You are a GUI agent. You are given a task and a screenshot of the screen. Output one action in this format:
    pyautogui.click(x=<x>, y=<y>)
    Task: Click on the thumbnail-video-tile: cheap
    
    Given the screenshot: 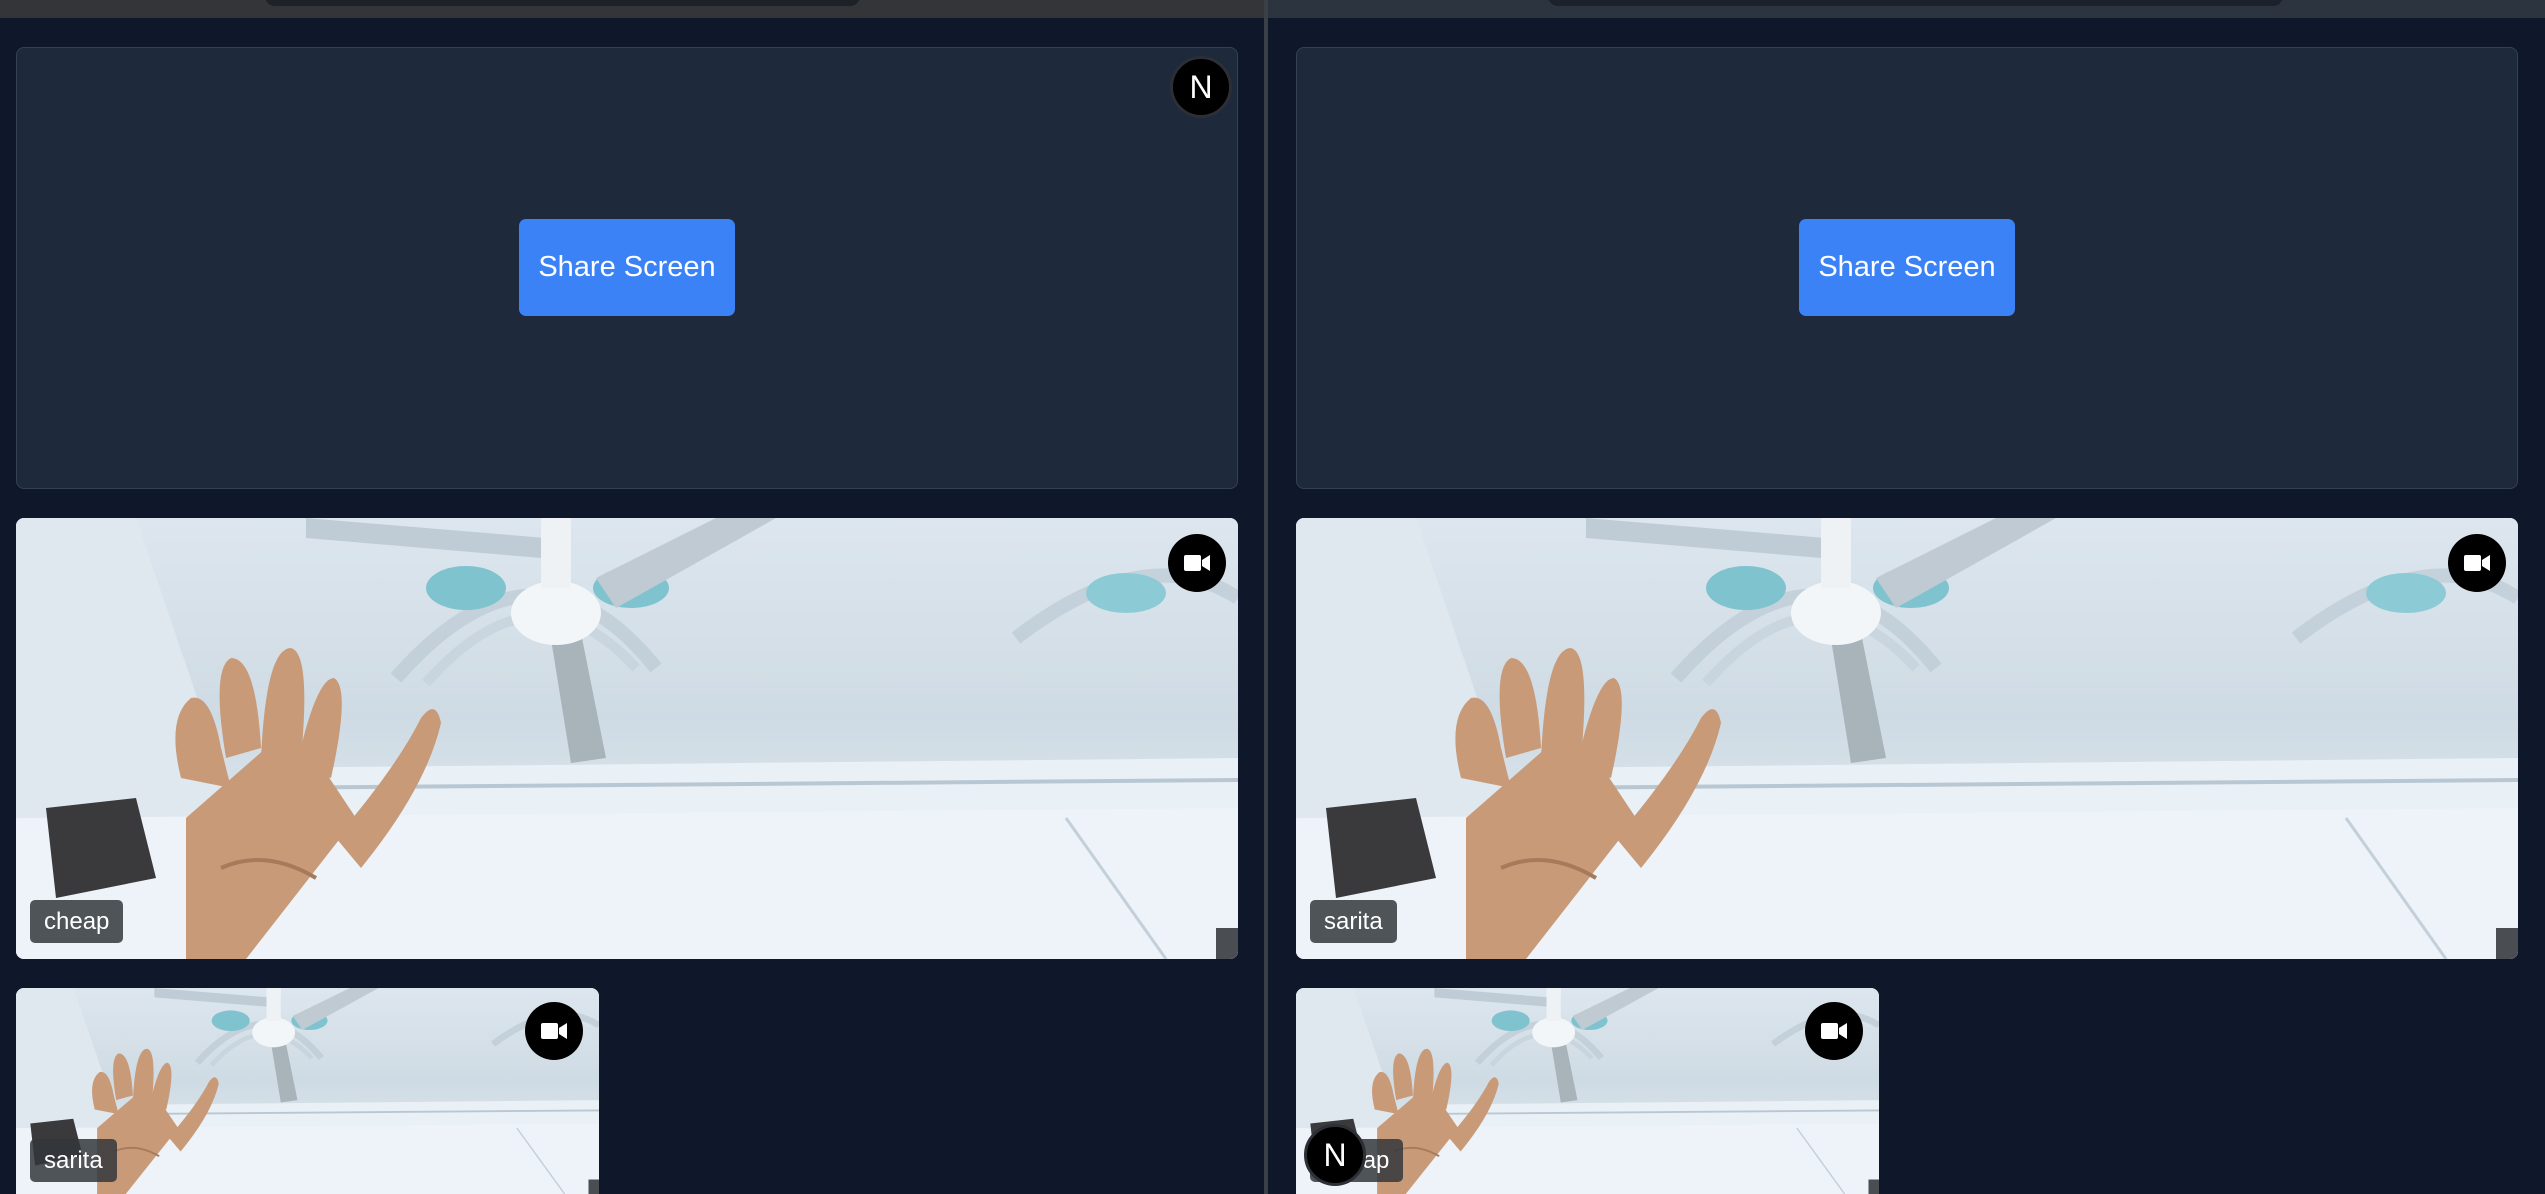 What is the action you would take?
    pyautogui.click(x=1587, y=1091)
    